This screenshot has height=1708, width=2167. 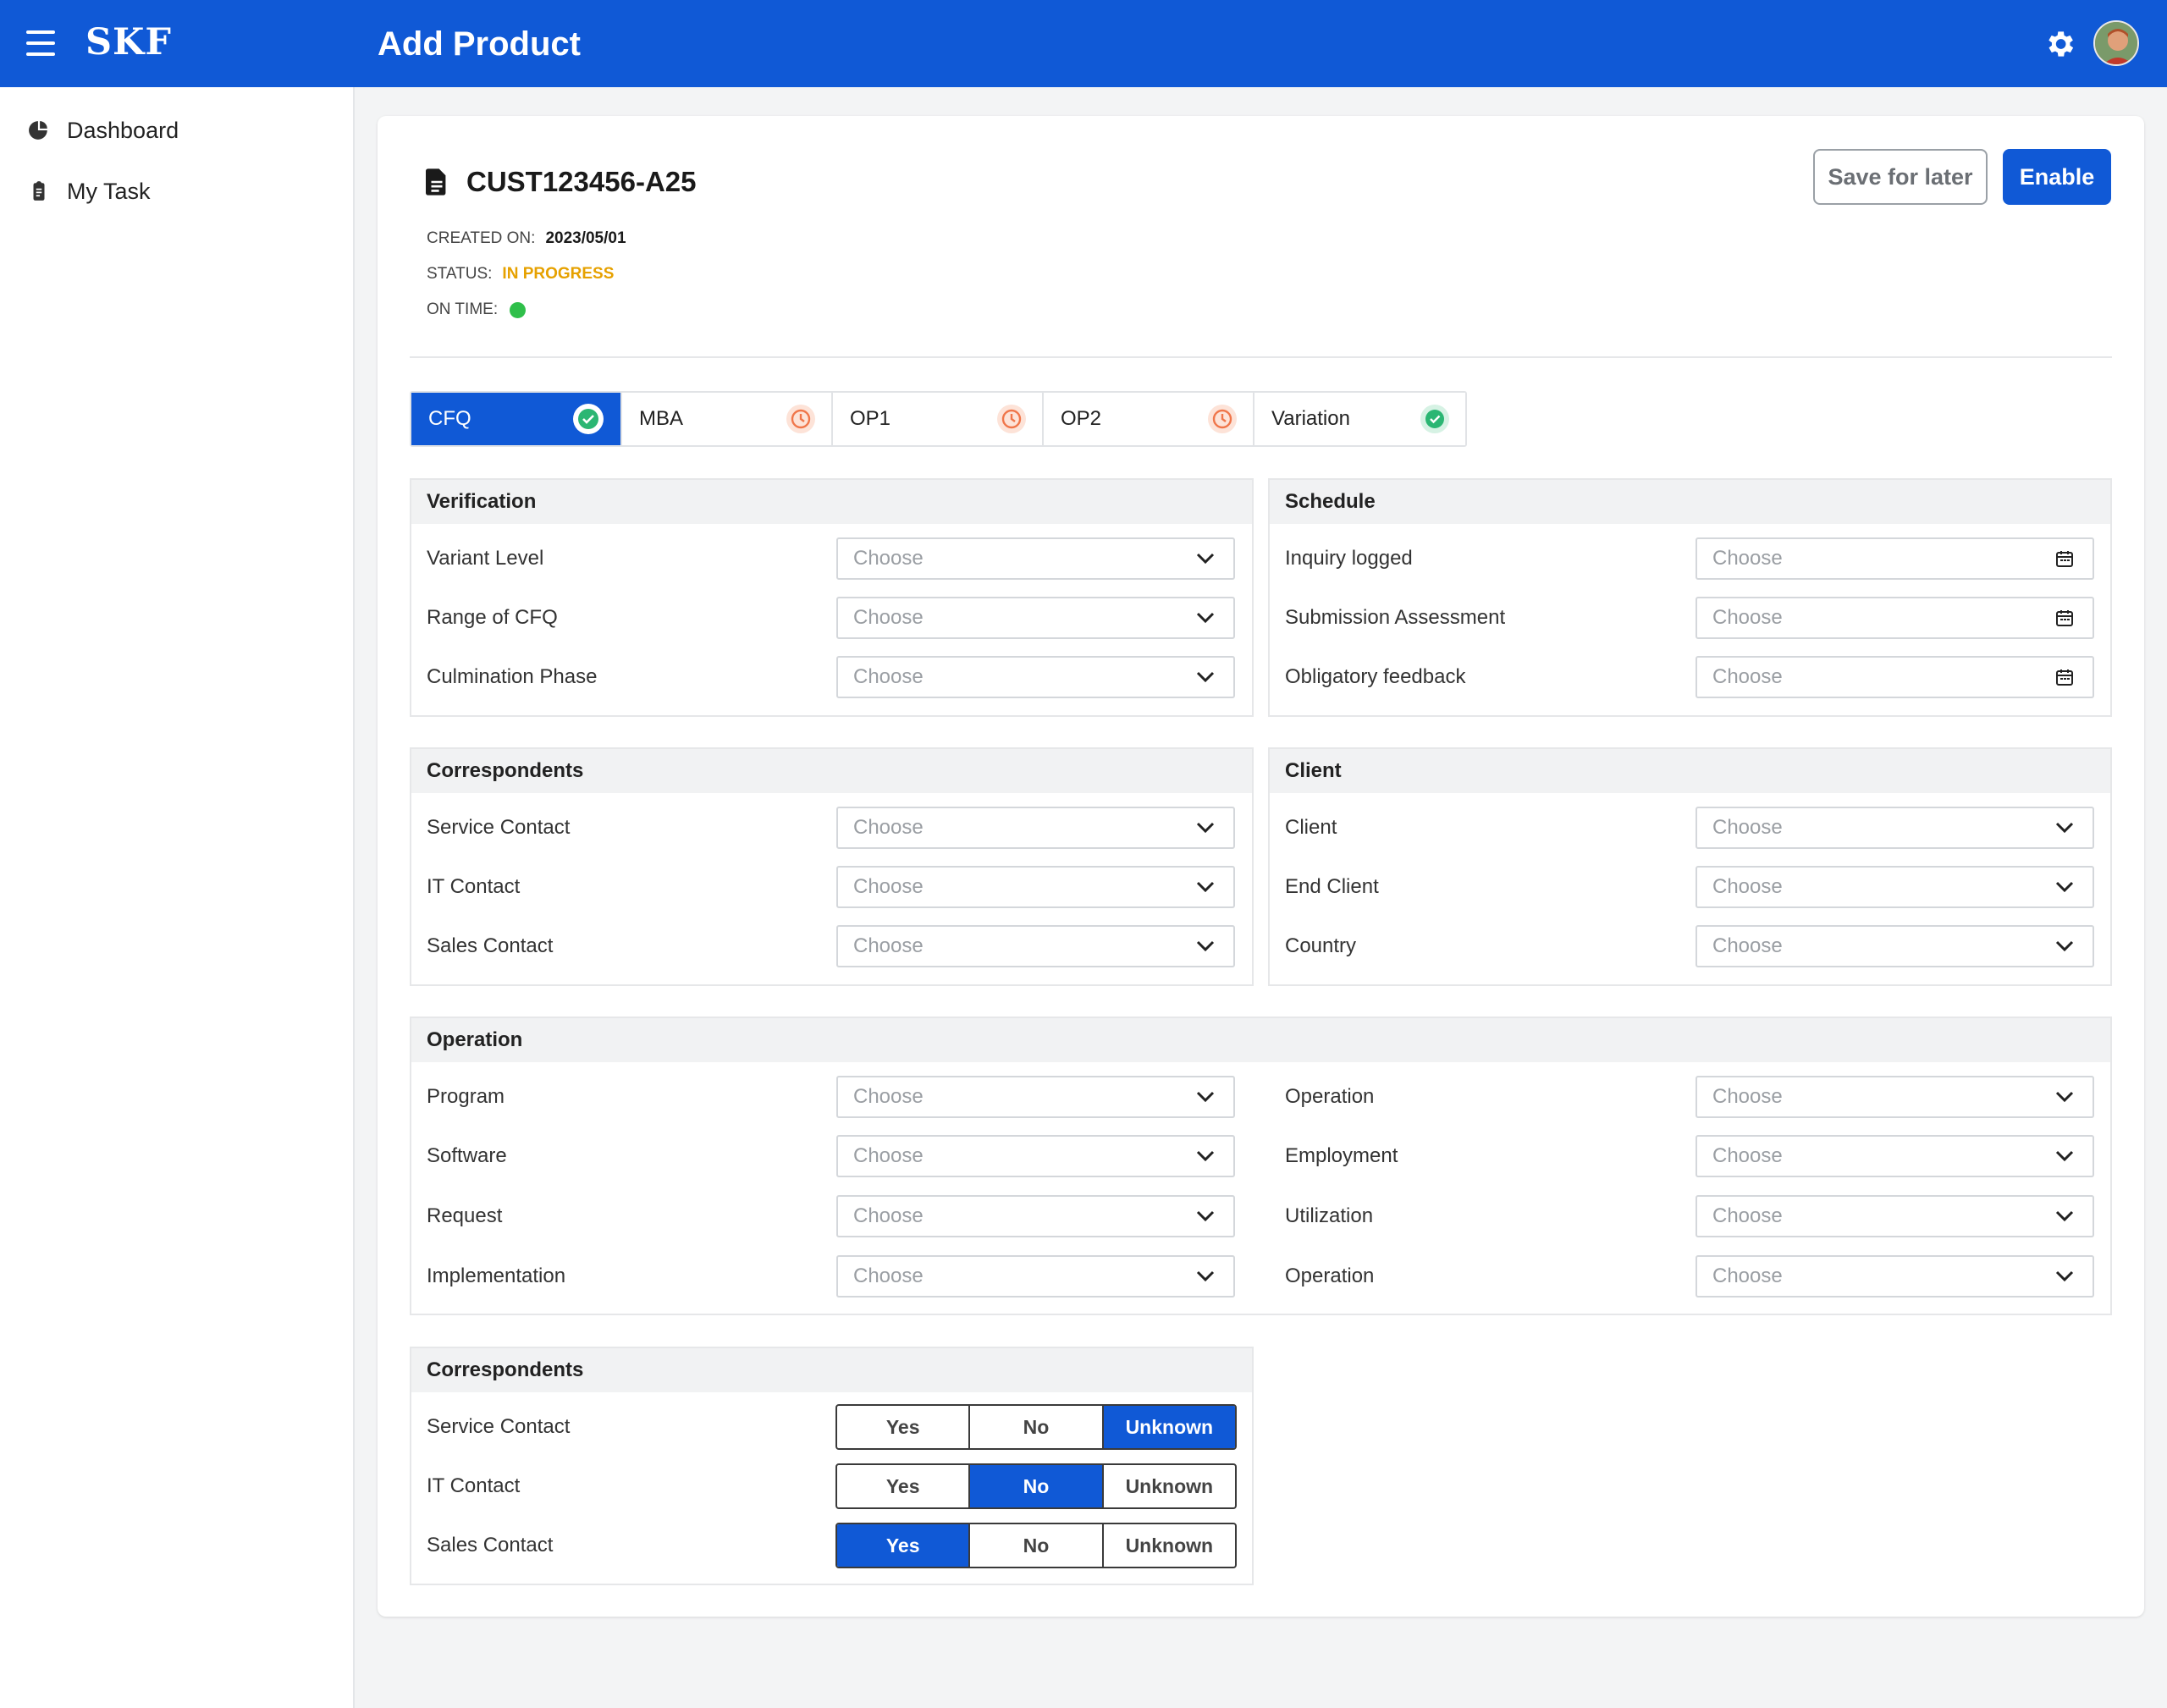 I want to click on section-title: Operation, so click(x=1260, y=1040).